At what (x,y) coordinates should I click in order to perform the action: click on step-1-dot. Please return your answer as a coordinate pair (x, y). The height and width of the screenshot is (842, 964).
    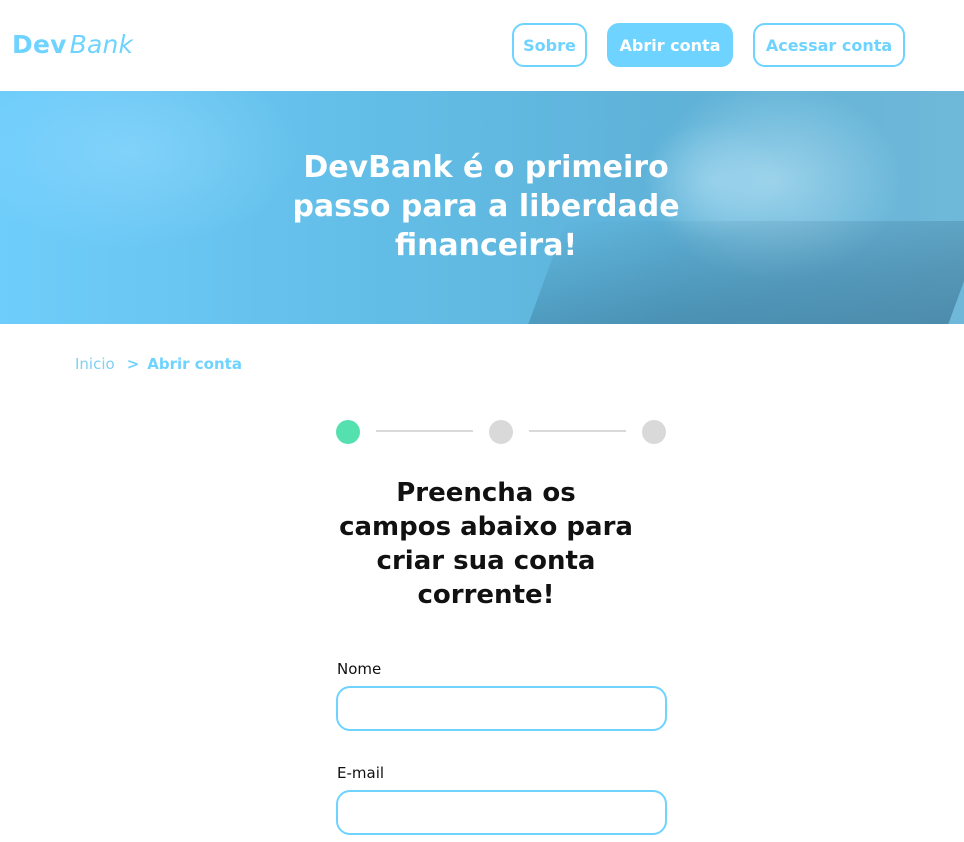
    Looking at the image, I should click on (348, 432).